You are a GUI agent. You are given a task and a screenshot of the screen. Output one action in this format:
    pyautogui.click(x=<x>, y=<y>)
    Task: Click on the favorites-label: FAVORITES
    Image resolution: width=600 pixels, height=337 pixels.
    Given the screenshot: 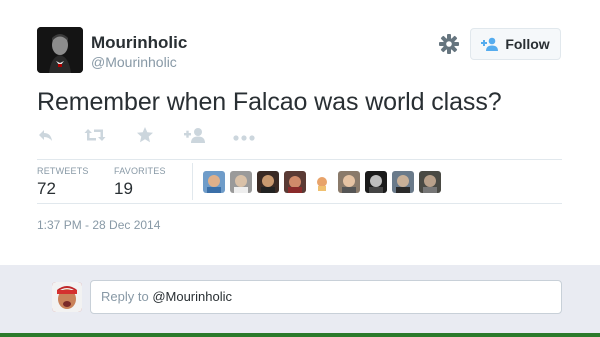 What is the action you would take?
    pyautogui.click(x=140, y=171)
    